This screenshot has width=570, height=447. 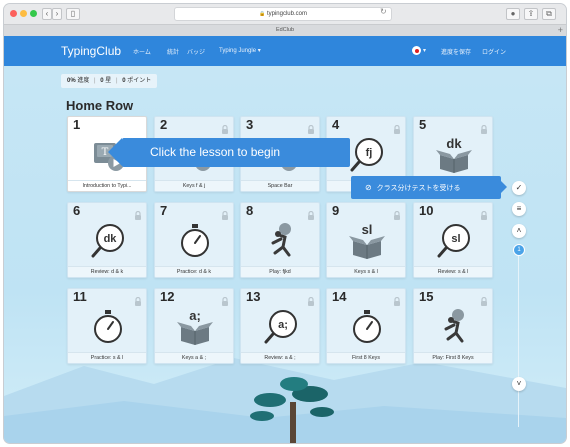 I want to click on nav-typing-jungle-link: Typing Jungle ▾, so click(x=240, y=50).